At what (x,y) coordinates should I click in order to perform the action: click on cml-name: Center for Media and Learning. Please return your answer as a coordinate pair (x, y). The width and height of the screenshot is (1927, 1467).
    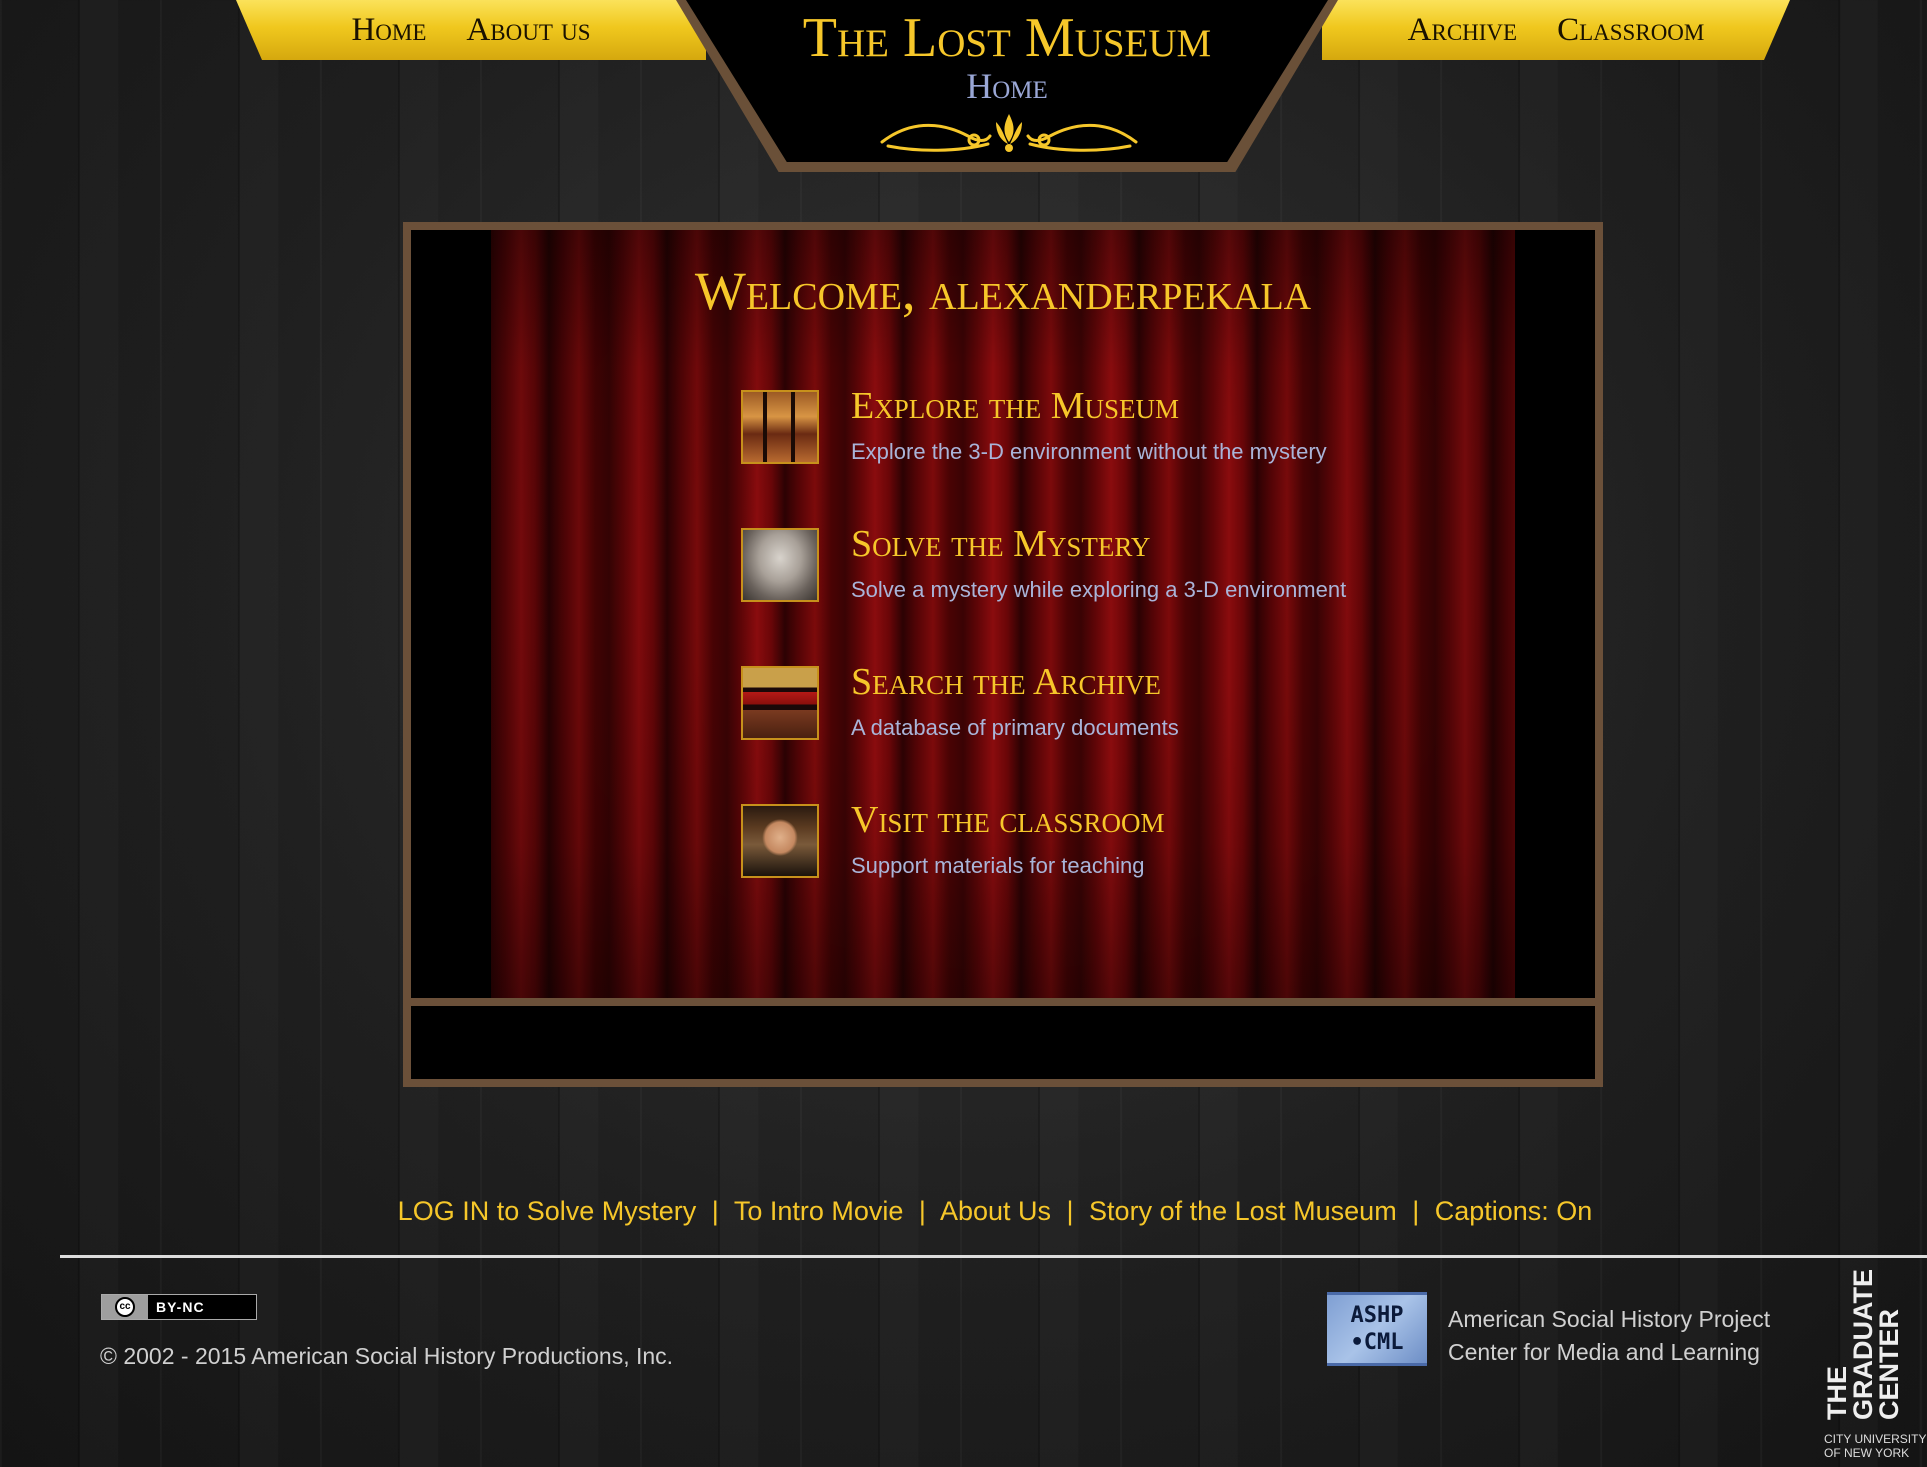
    Looking at the image, I should click on (1604, 1352).